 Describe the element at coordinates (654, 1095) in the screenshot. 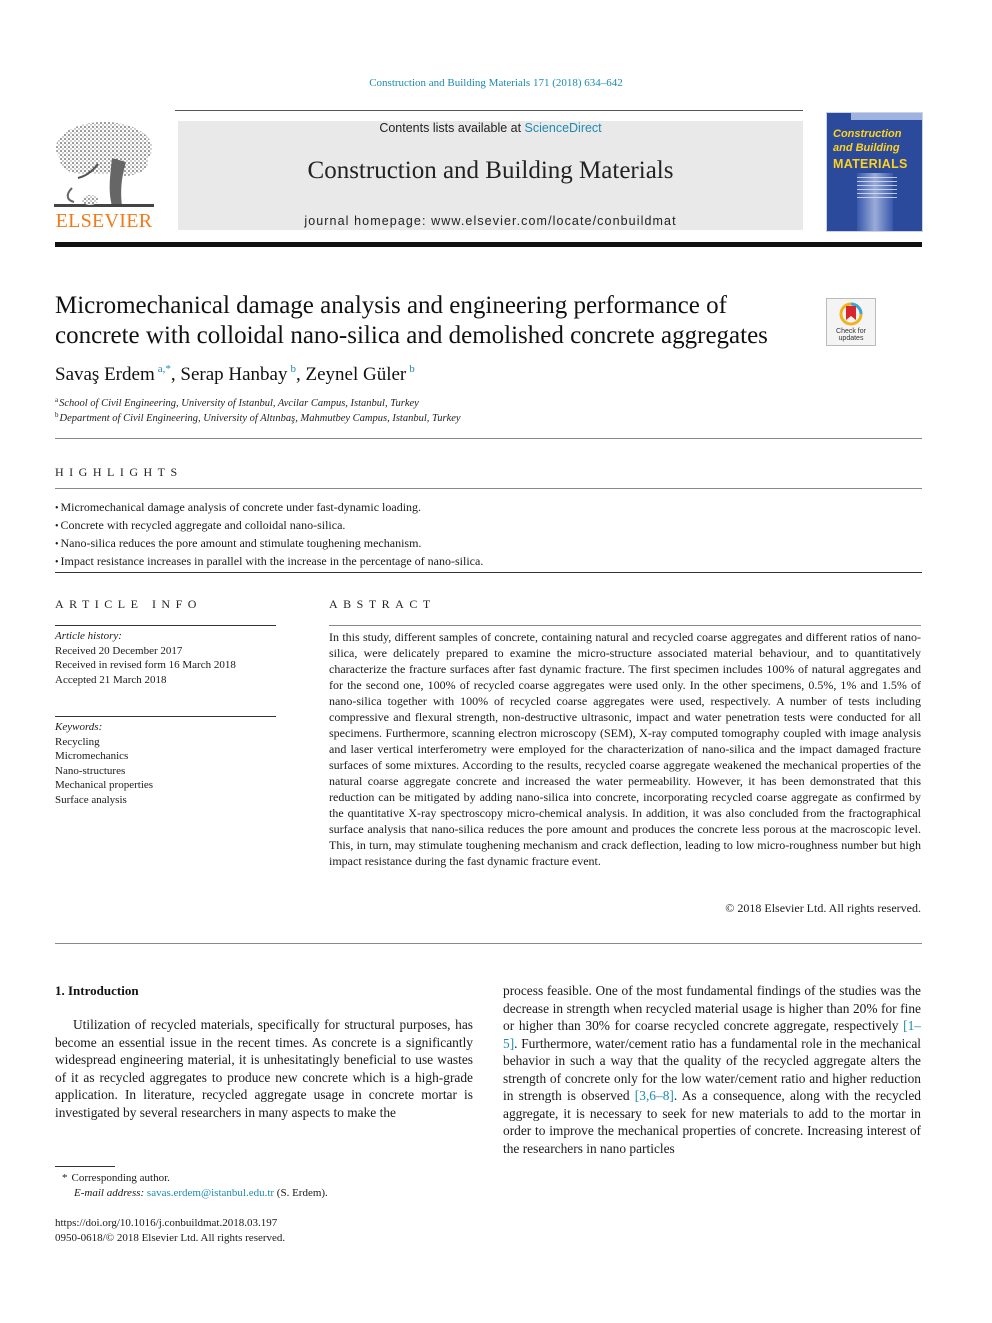

I see `citation-link: [3,6–8]` at that location.